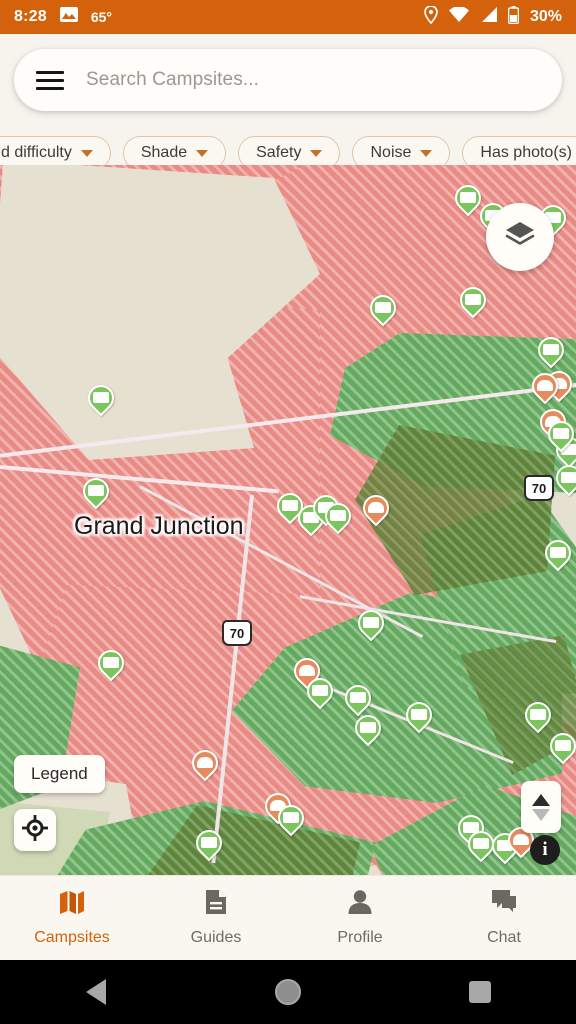 This screenshot has width=576, height=1024. Describe the element at coordinates (488, 17) in the screenshot. I see `cellular-signal-icon` at that location.